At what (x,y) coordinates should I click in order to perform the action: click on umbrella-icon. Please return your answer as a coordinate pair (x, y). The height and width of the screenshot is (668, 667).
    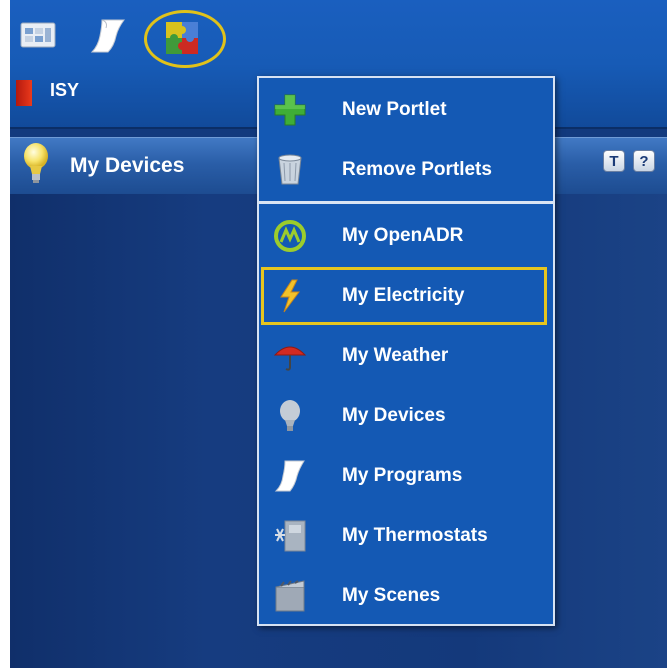
    Looking at the image, I should click on (290, 358).